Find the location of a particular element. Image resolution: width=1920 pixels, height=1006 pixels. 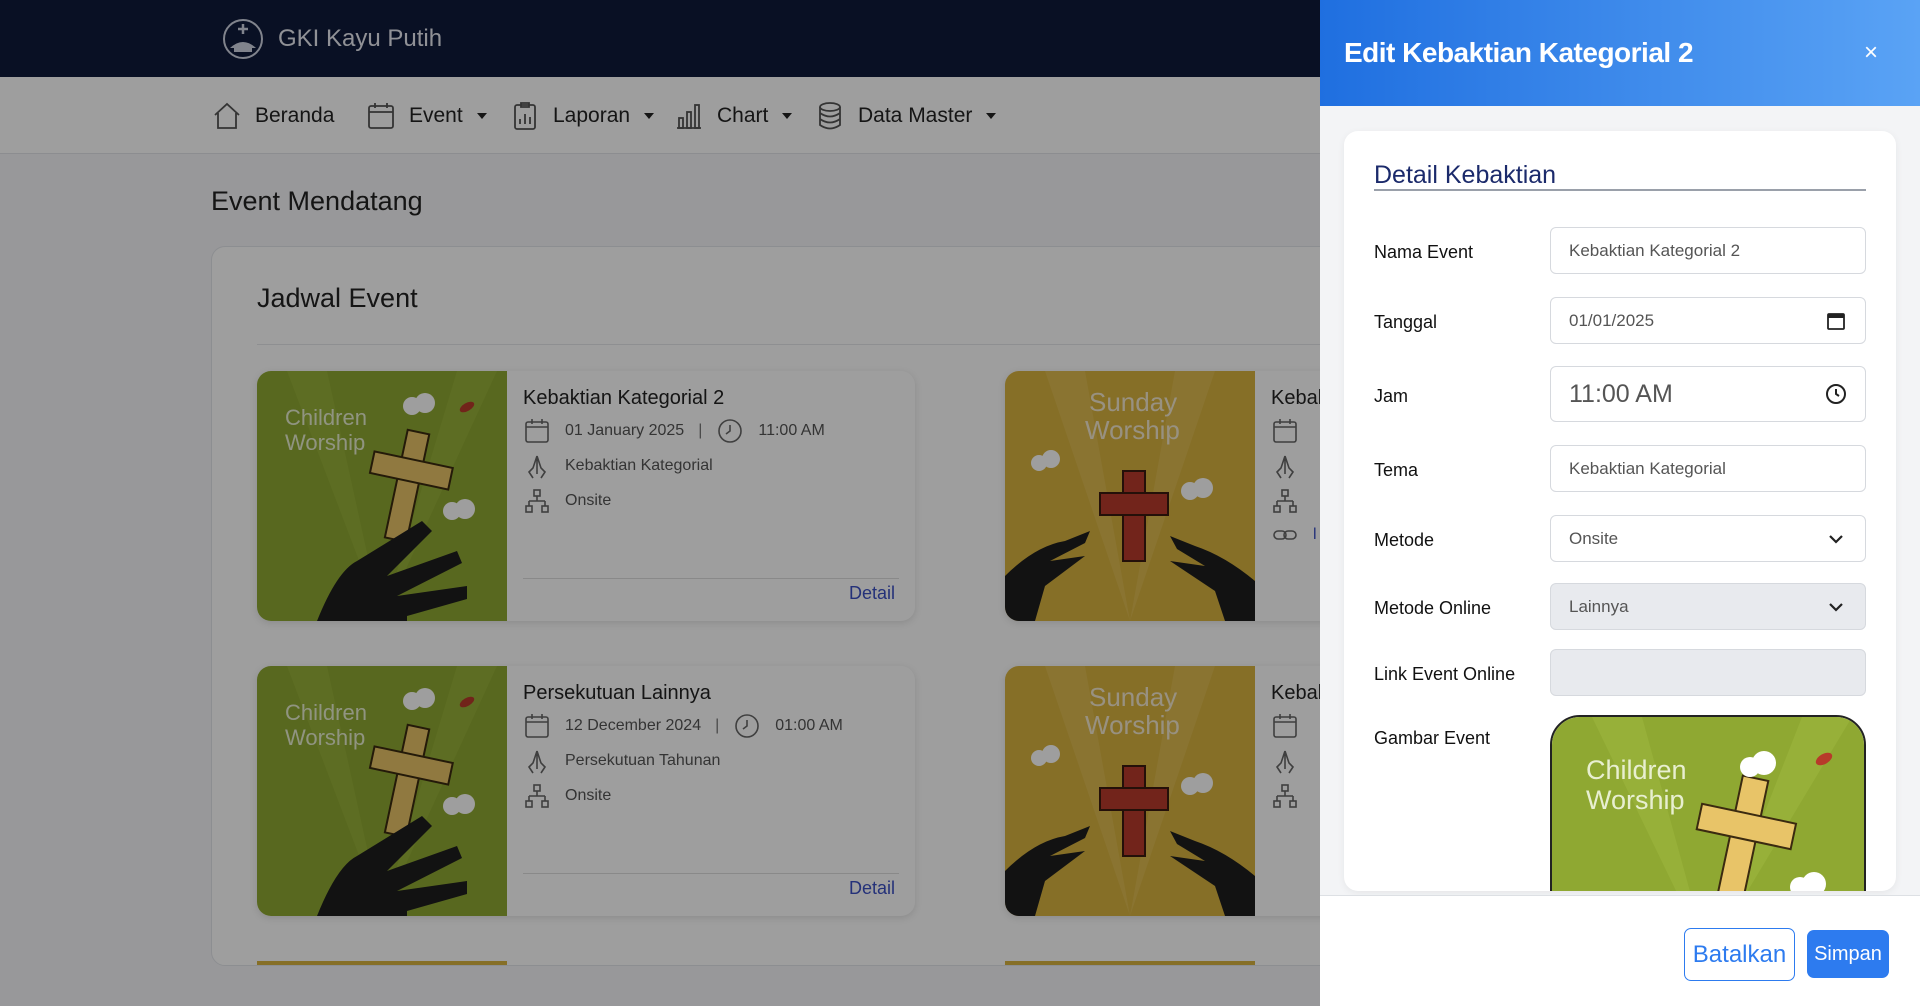

close-icon: × is located at coordinates (1871, 53).